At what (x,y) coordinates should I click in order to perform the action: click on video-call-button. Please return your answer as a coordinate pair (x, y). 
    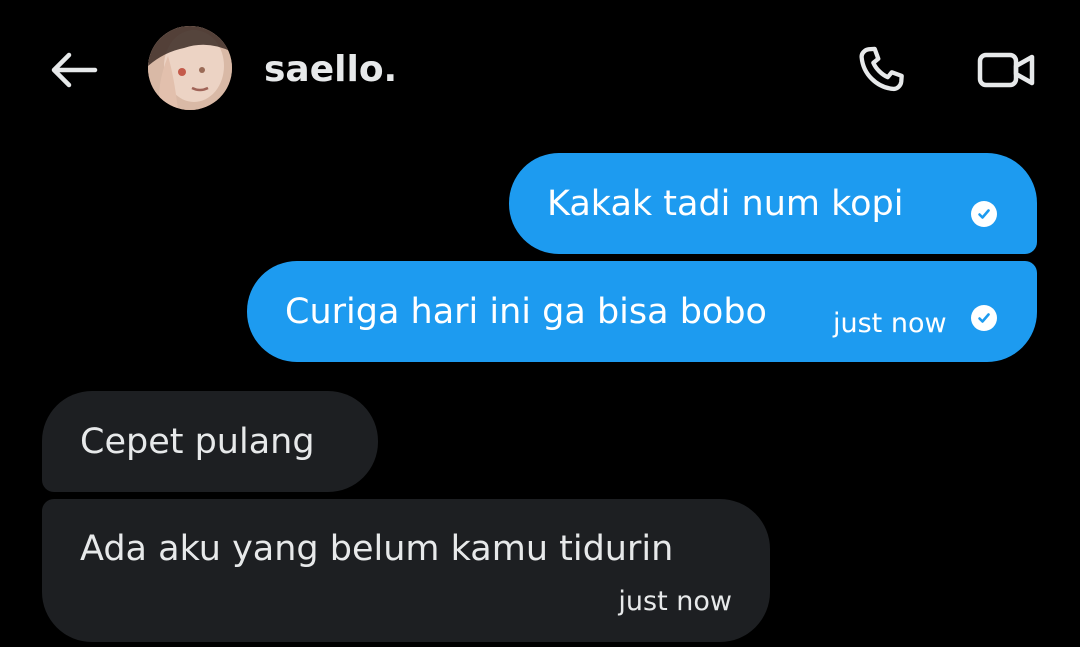
    Looking at the image, I should click on (1006, 70).